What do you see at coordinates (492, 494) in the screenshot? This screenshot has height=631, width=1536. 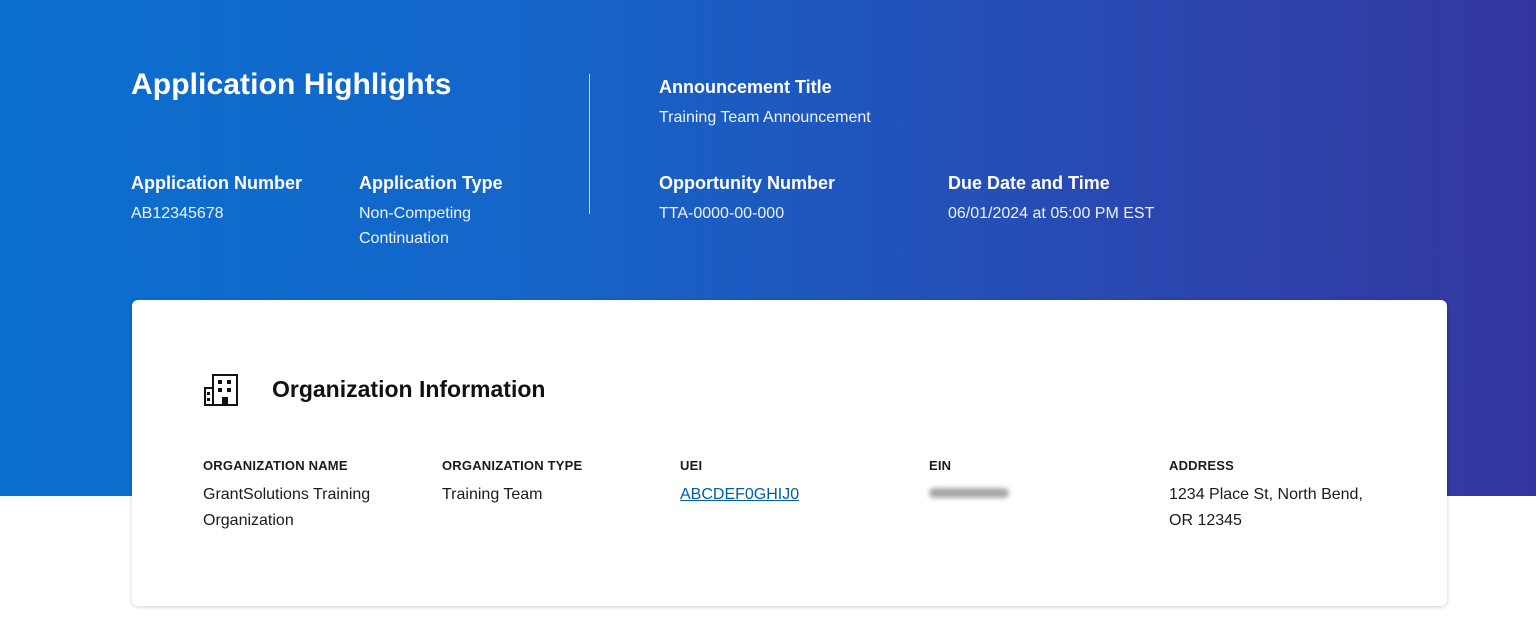 I see `organization-type-value: Training Team` at bounding box center [492, 494].